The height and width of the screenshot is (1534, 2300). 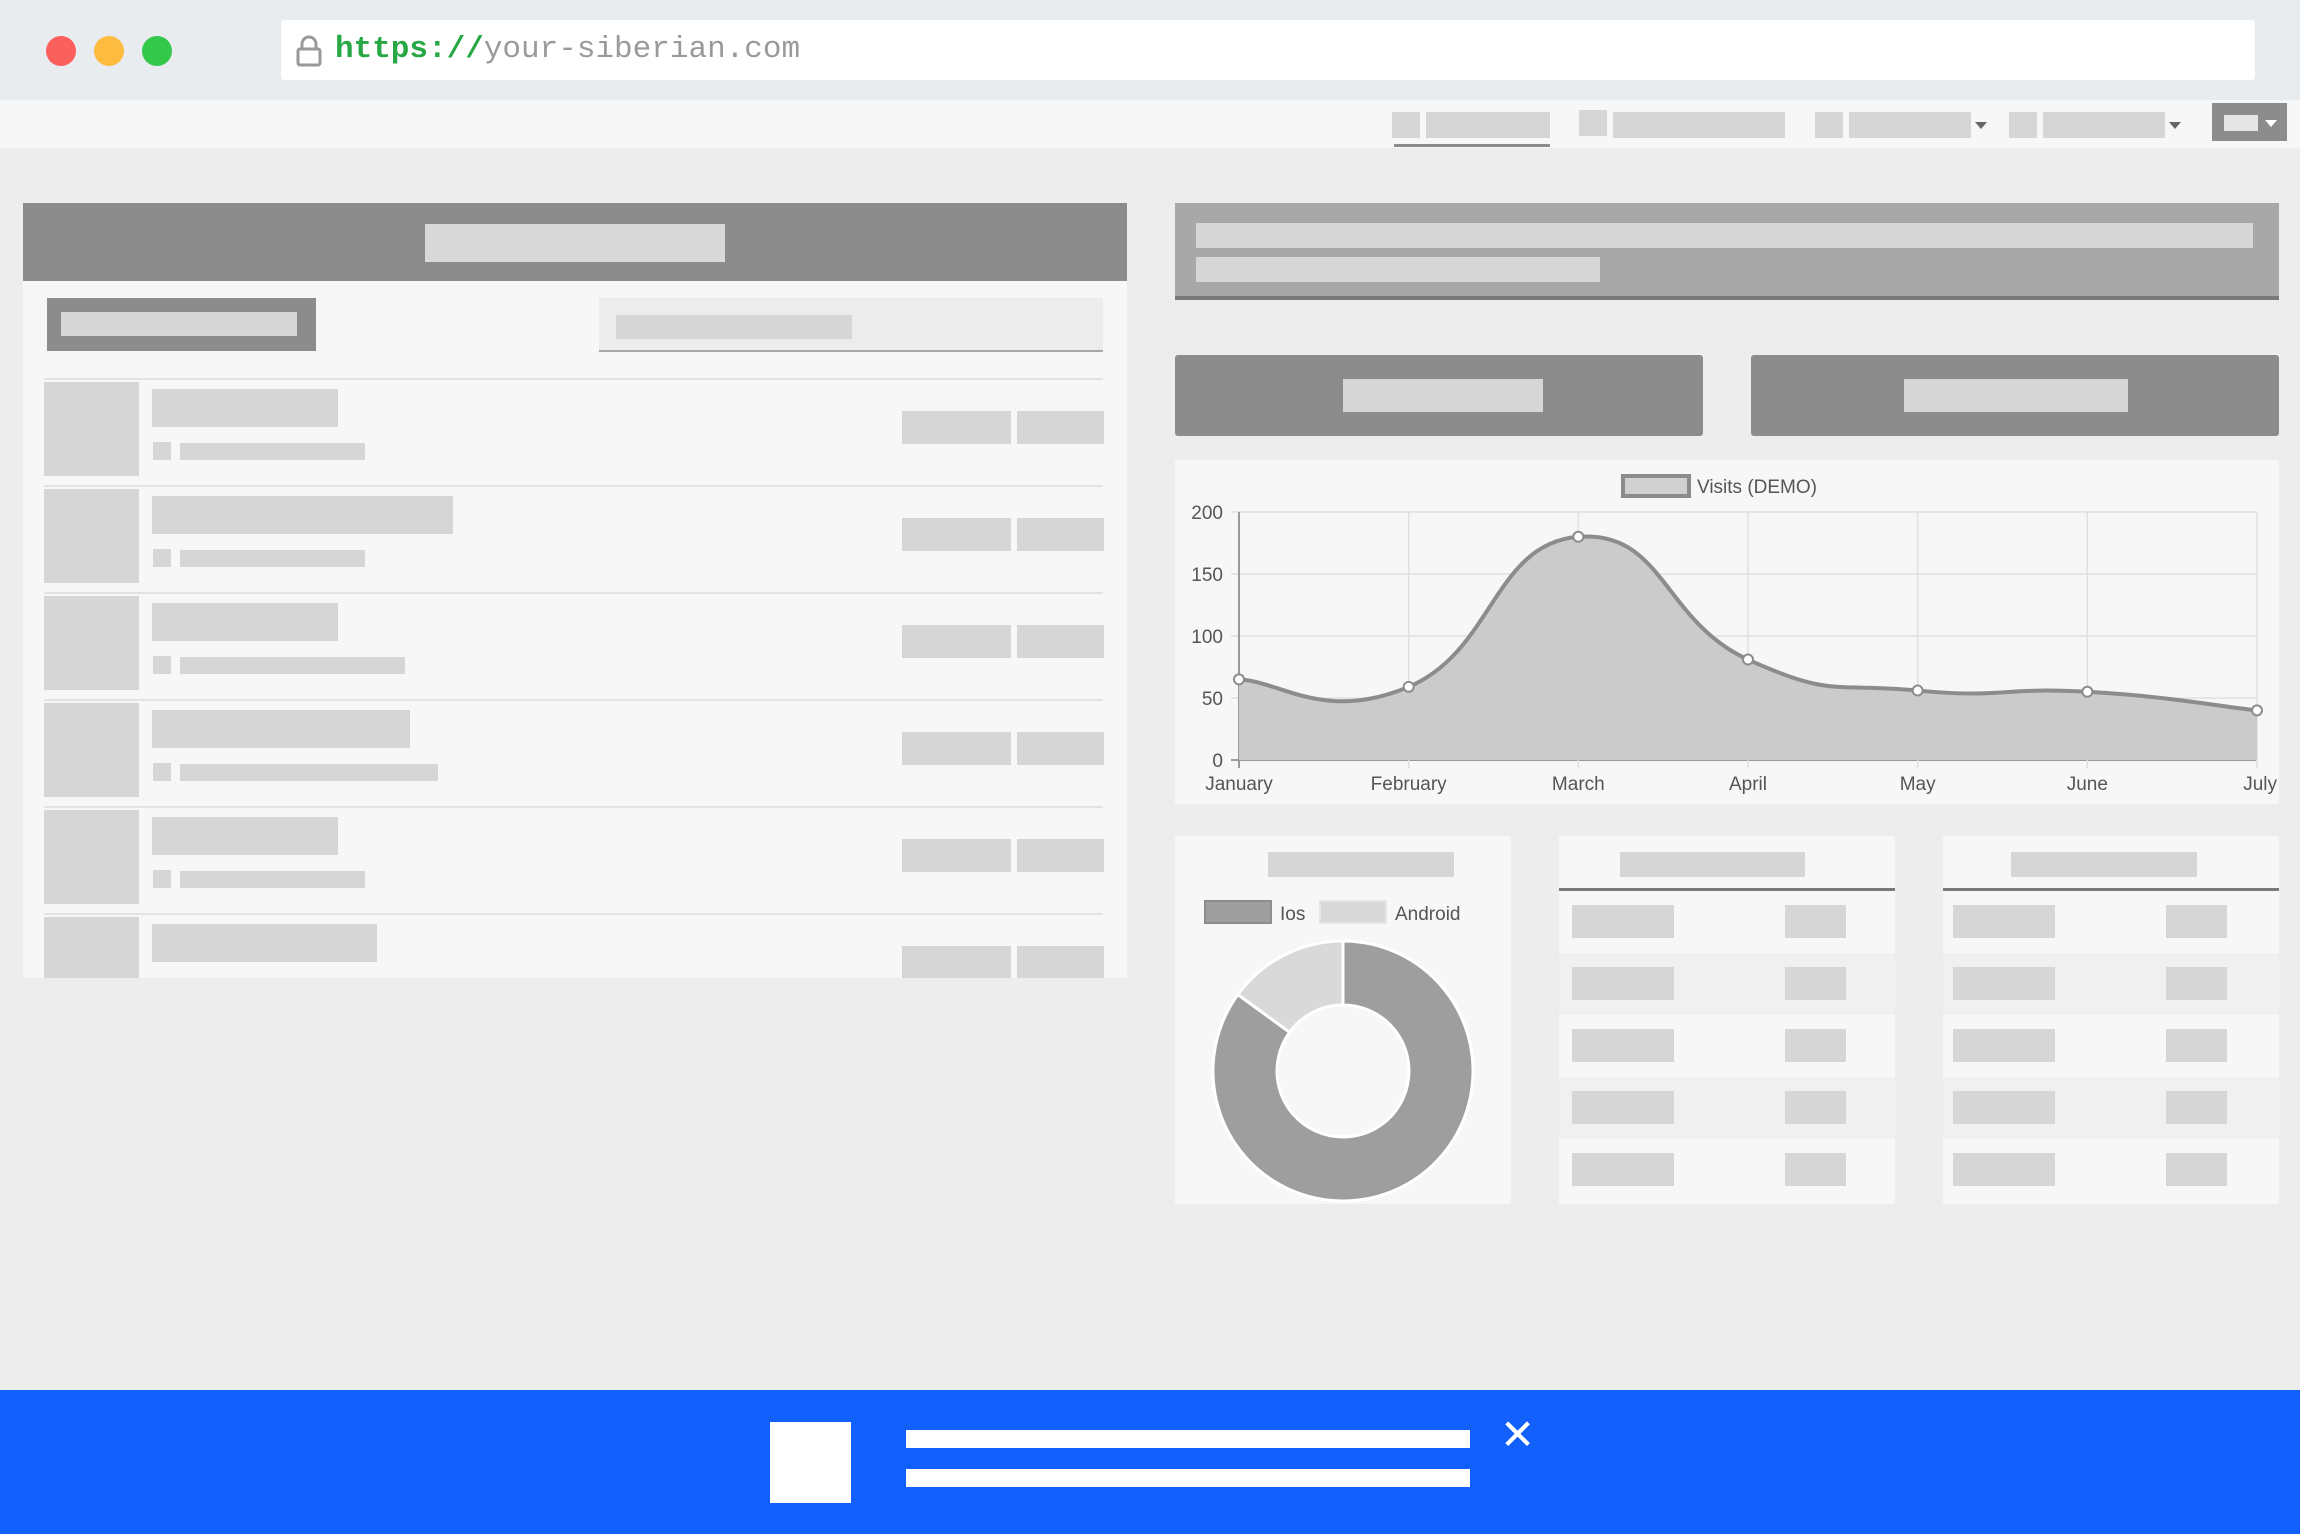 I want to click on y-tick-label: 200, so click(x=1207, y=513).